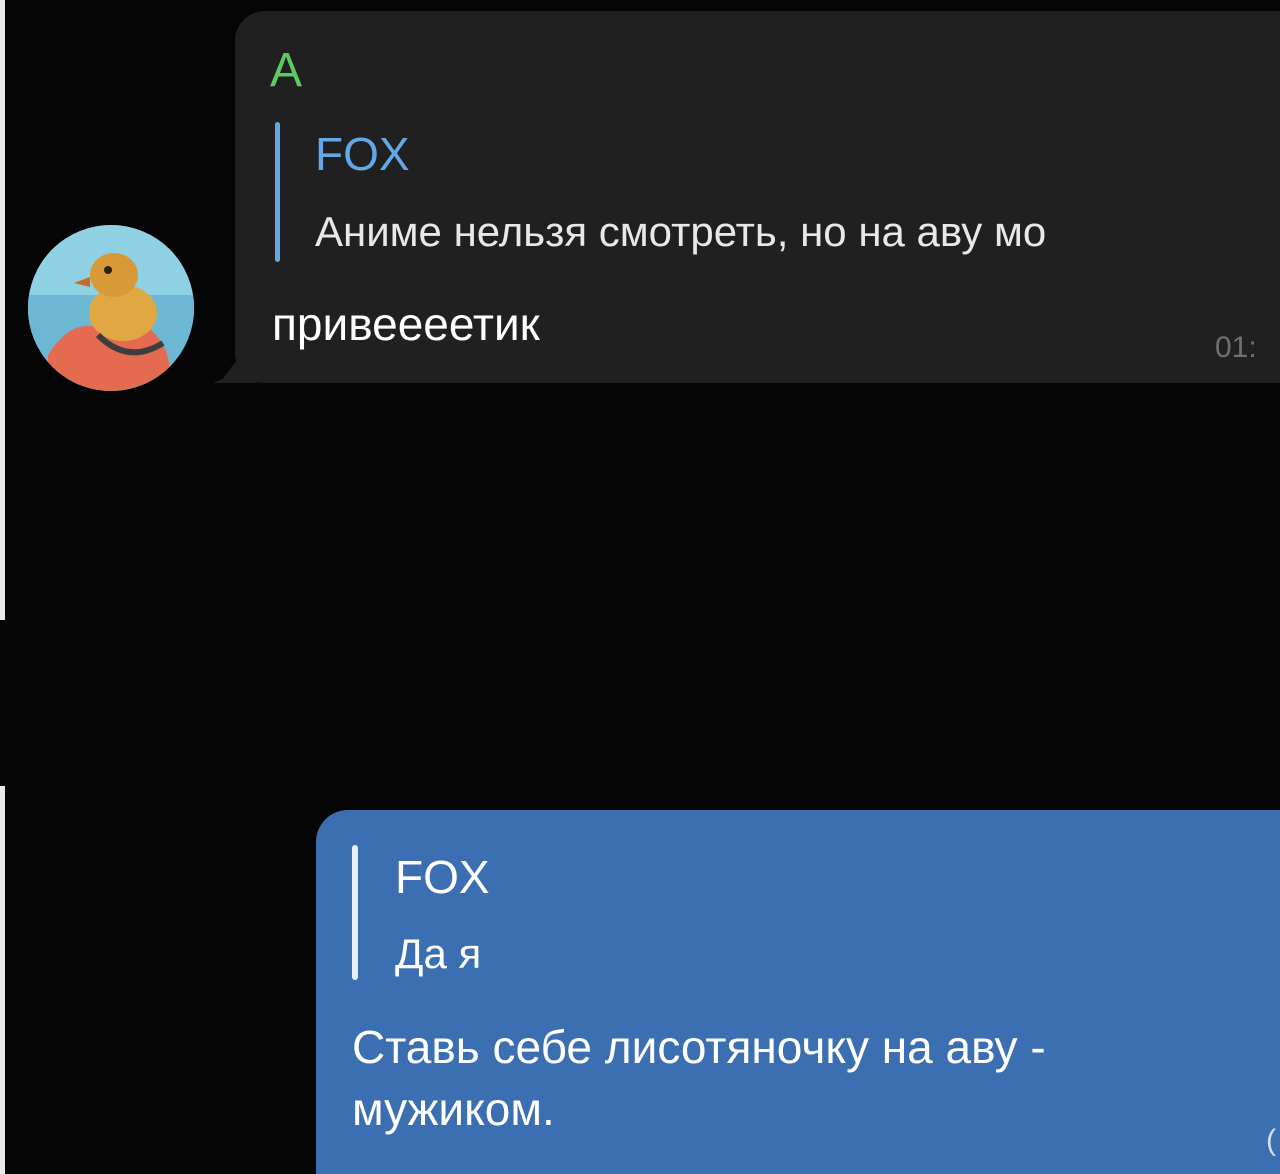 This screenshot has height=1174, width=1280. What do you see at coordinates (699, 1078) in the screenshot?
I see `message-text-outgoing: Ставь себе лисотяночку на аву - мужиком.` at bounding box center [699, 1078].